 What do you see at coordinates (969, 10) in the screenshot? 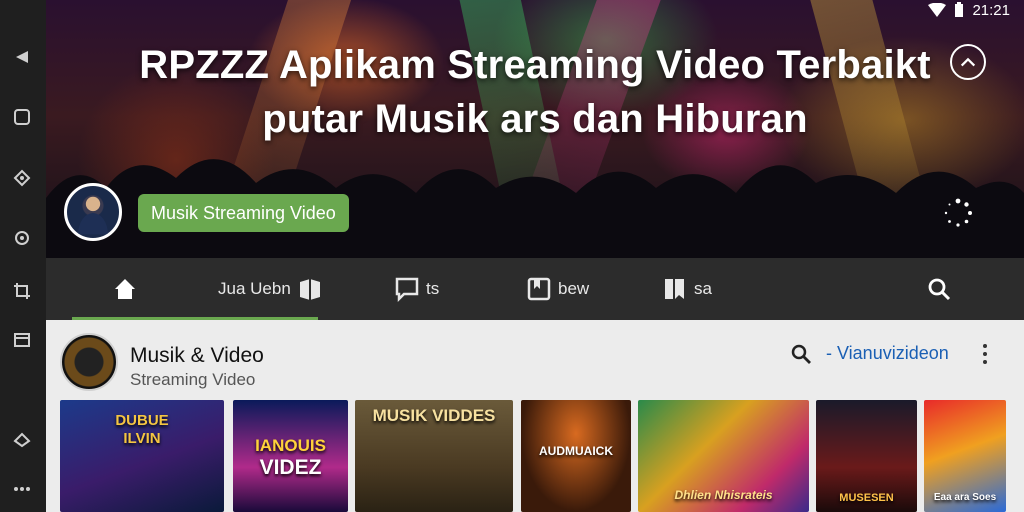
I see `status-bar: 21:21` at bounding box center [969, 10].